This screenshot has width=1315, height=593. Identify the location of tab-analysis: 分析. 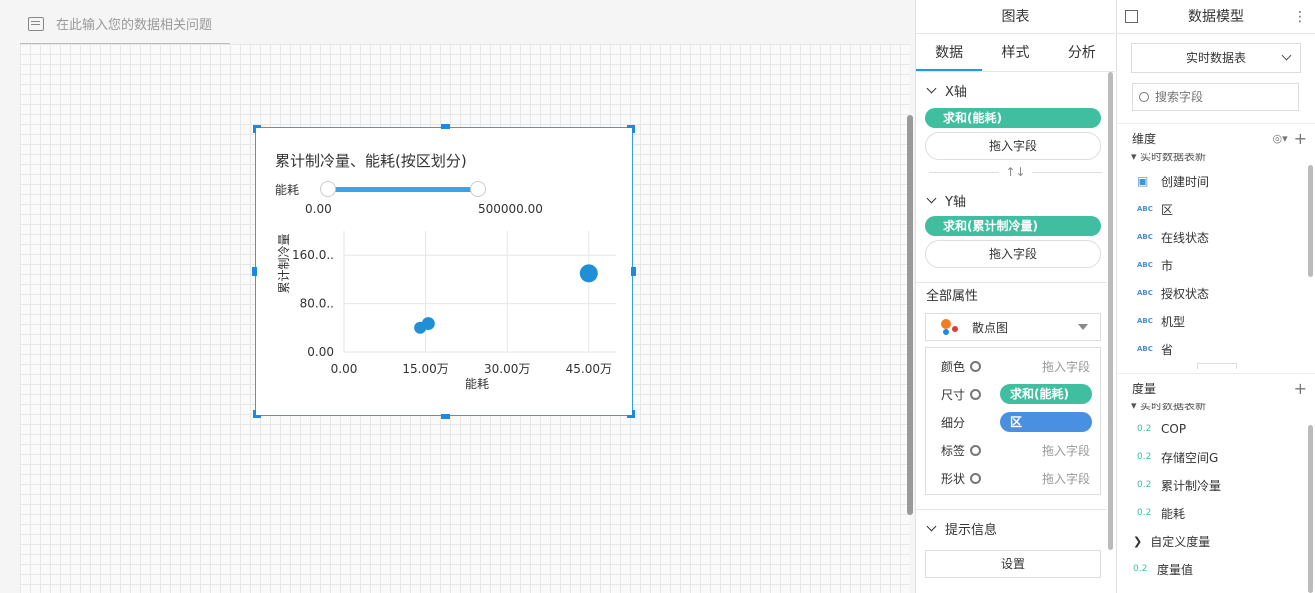
(1082, 52).